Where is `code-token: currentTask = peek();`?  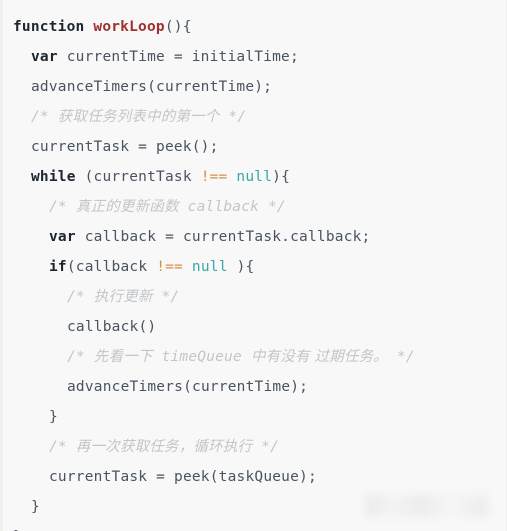
code-token: currentTask = peek(); is located at coordinates (125, 147).